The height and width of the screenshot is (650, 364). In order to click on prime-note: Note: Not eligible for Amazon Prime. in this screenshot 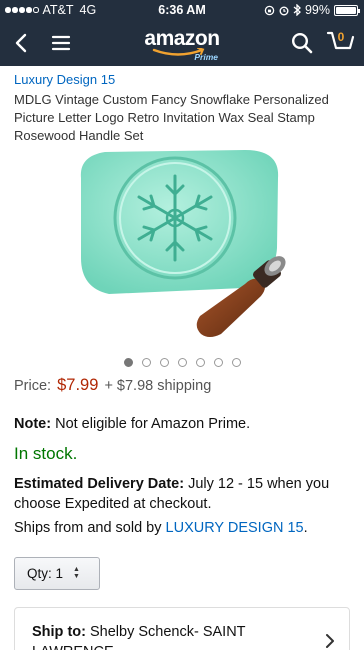, I will do `click(132, 424)`.